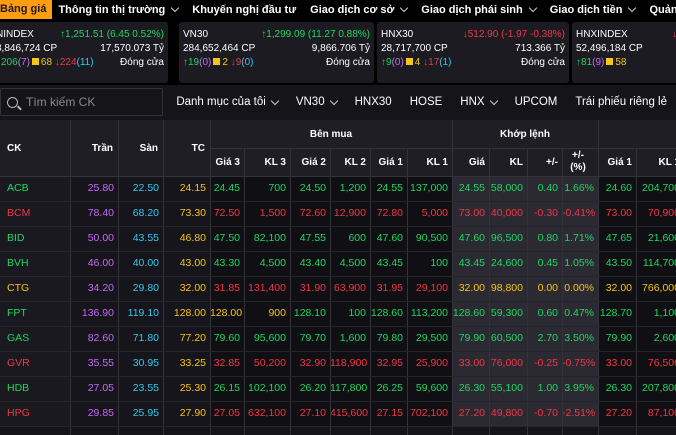 The width and height of the screenshot is (676, 435). I want to click on cell-b2: 32.90, so click(310, 363).